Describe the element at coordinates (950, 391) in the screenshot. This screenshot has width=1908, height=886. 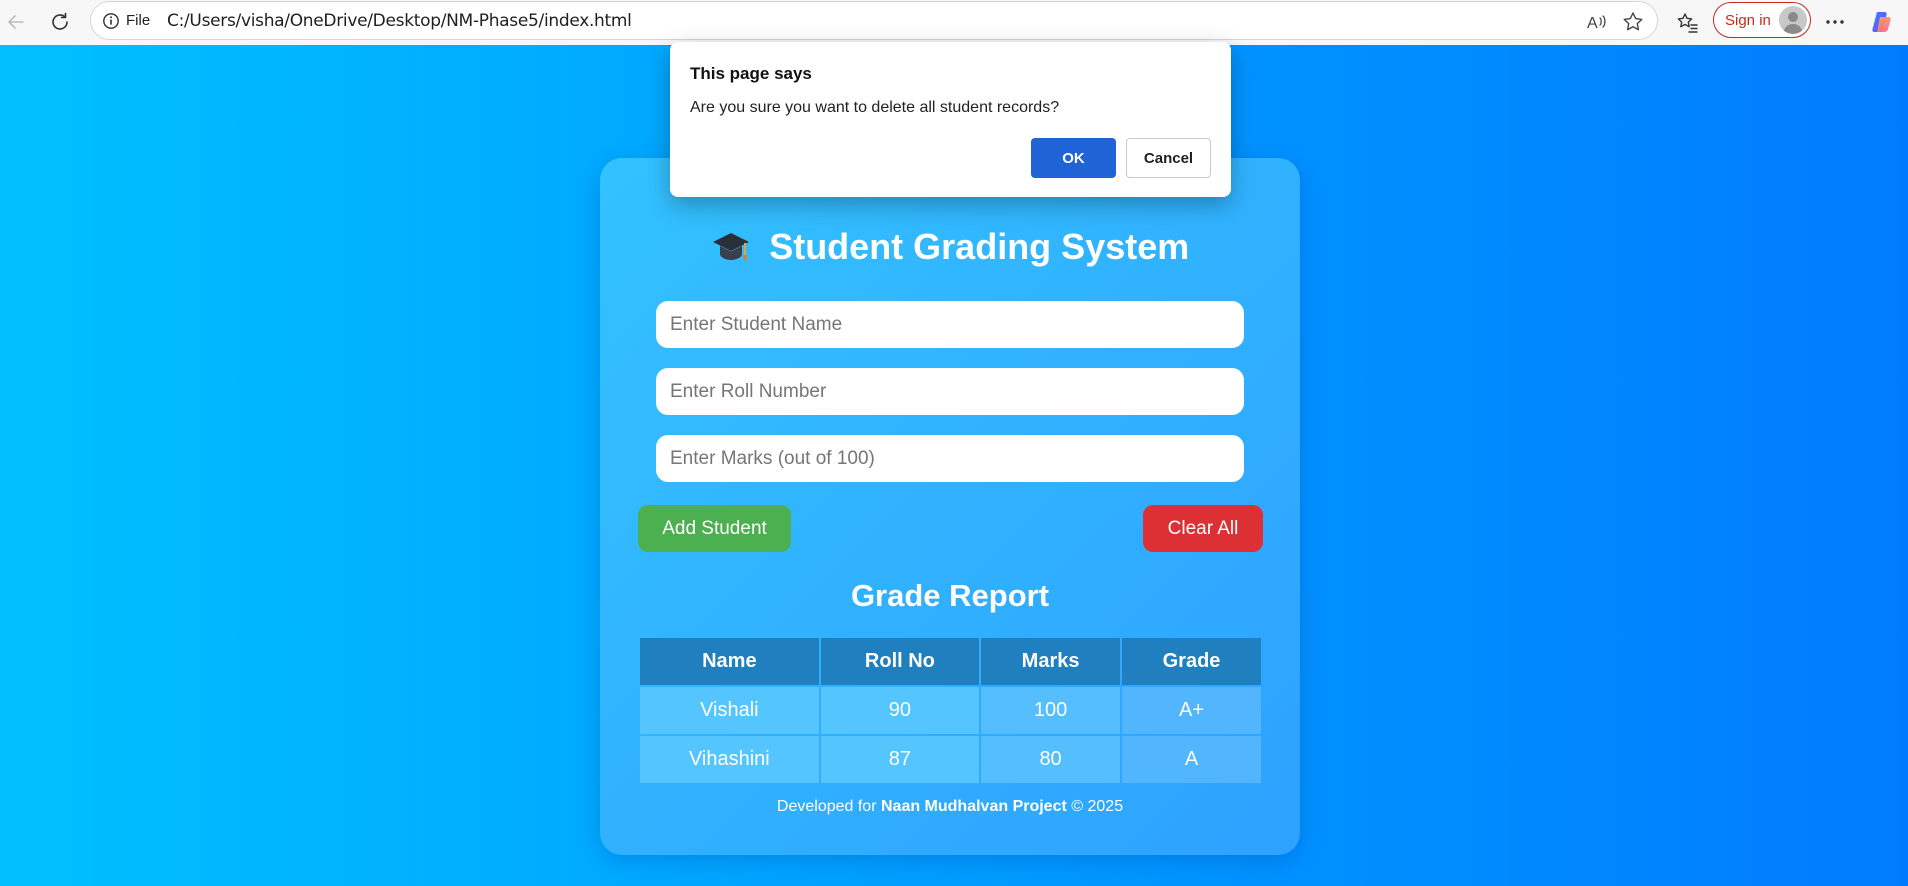
I see `roll-number-input` at that location.